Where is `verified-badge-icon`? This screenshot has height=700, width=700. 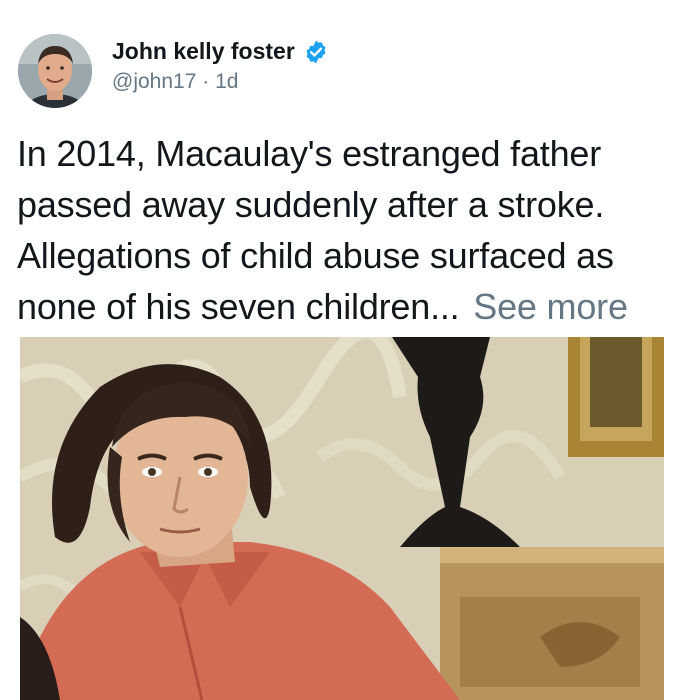 verified-badge-icon is located at coordinates (316, 51).